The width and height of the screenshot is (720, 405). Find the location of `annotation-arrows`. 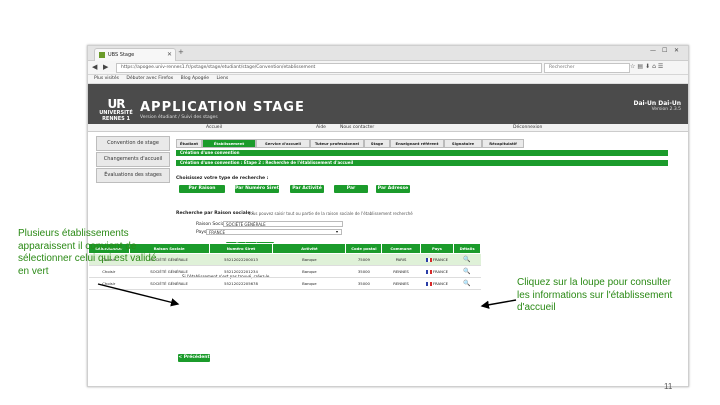

annotation-arrows is located at coordinates (307, 296).